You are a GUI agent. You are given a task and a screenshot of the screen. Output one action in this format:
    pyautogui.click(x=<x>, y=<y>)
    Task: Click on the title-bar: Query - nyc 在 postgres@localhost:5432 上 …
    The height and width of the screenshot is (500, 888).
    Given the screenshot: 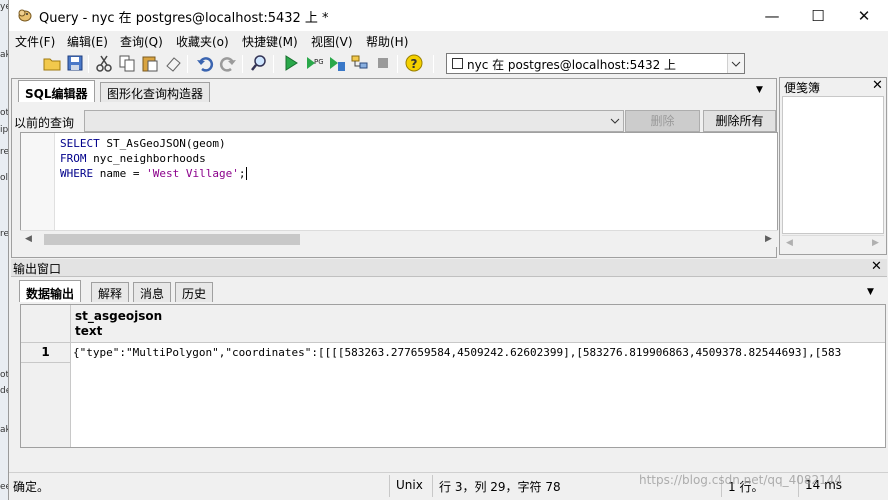 What is the action you would take?
    pyautogui.click(x=448, y=15)
    